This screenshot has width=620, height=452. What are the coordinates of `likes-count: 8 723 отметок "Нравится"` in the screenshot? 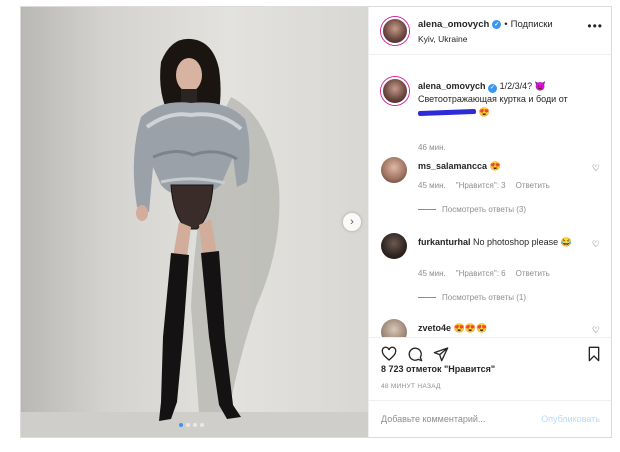 It's located at (438, 369).